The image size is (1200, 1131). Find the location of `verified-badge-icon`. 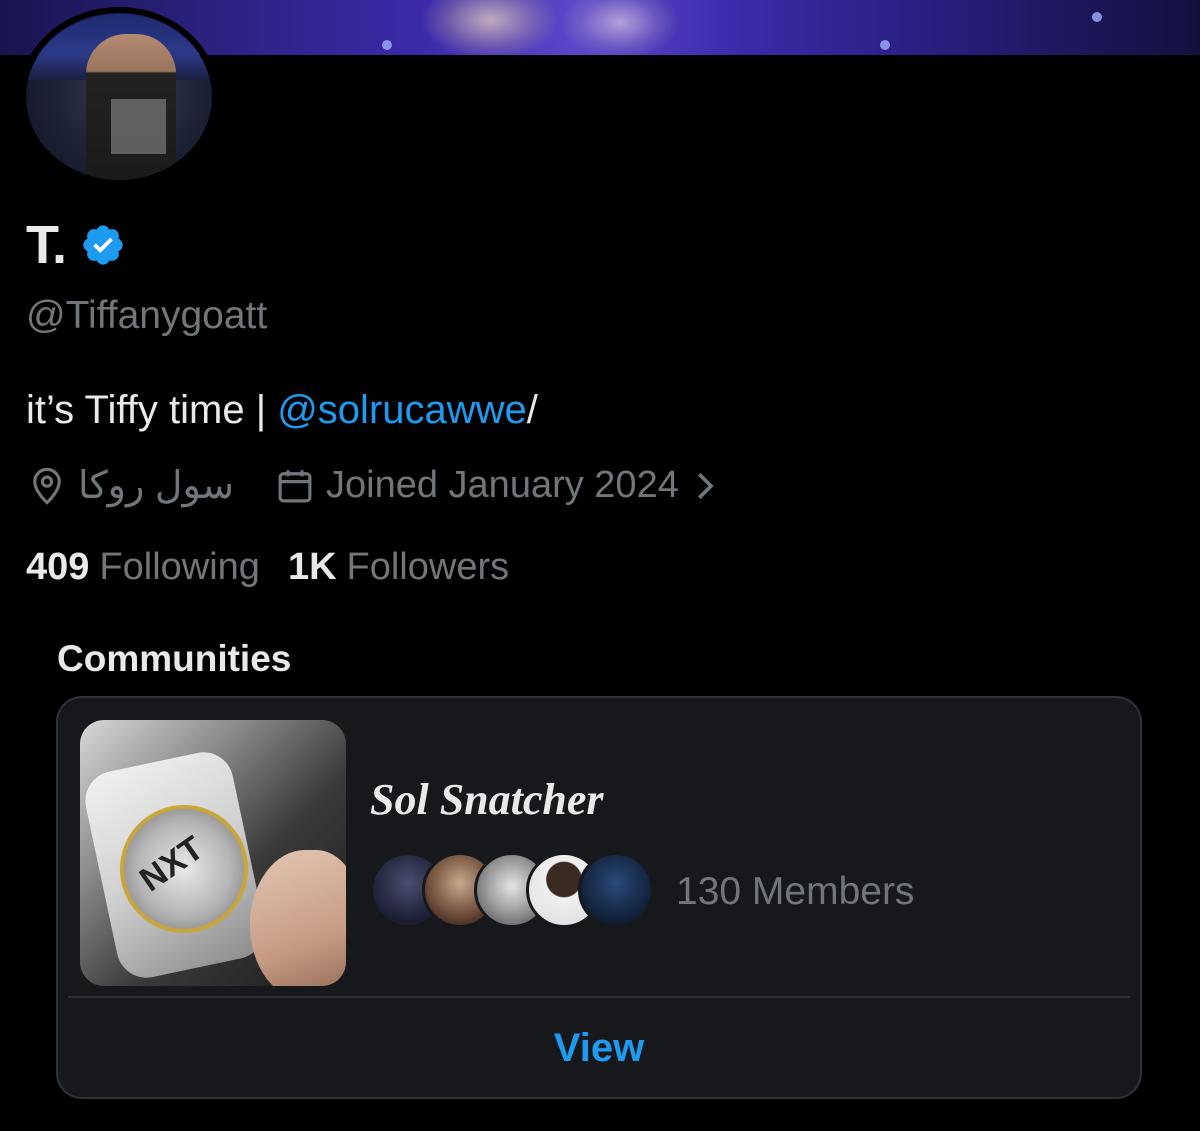

verified-badge-icon is located at coordinates (103, 245).